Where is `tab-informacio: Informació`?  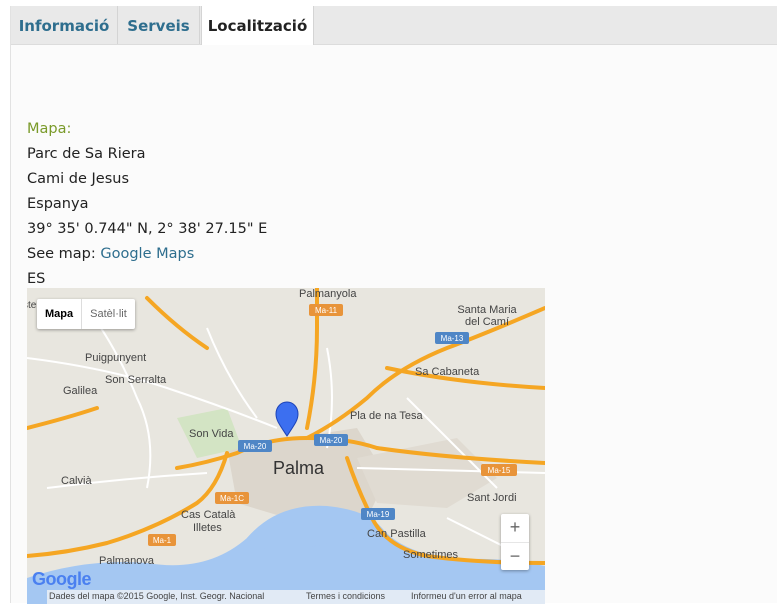 tab-informacio: Informació is located at coordinates (64, 25).